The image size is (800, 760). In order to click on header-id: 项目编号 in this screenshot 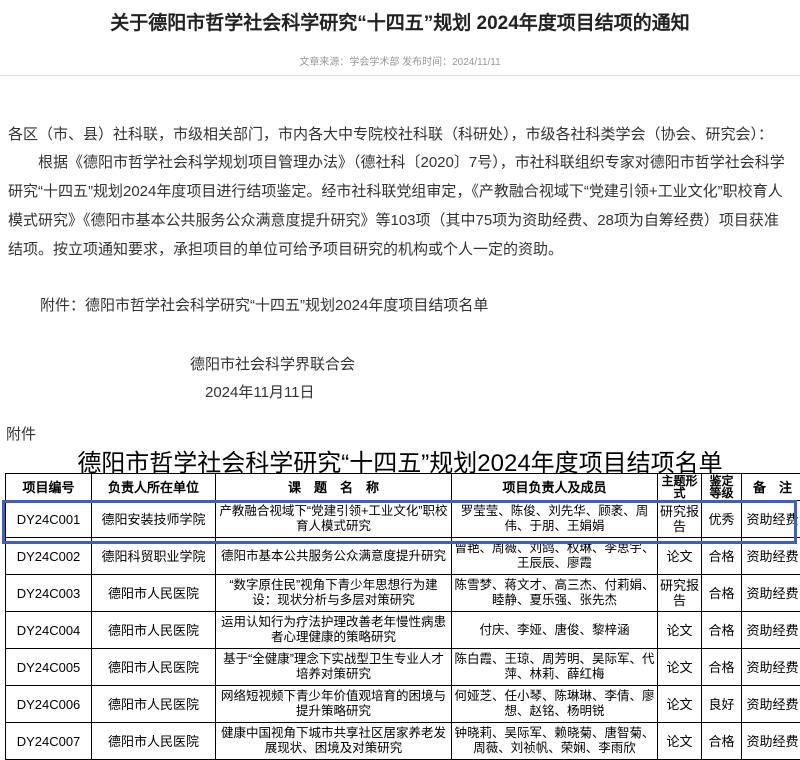, I will do `click(49, 487)`.